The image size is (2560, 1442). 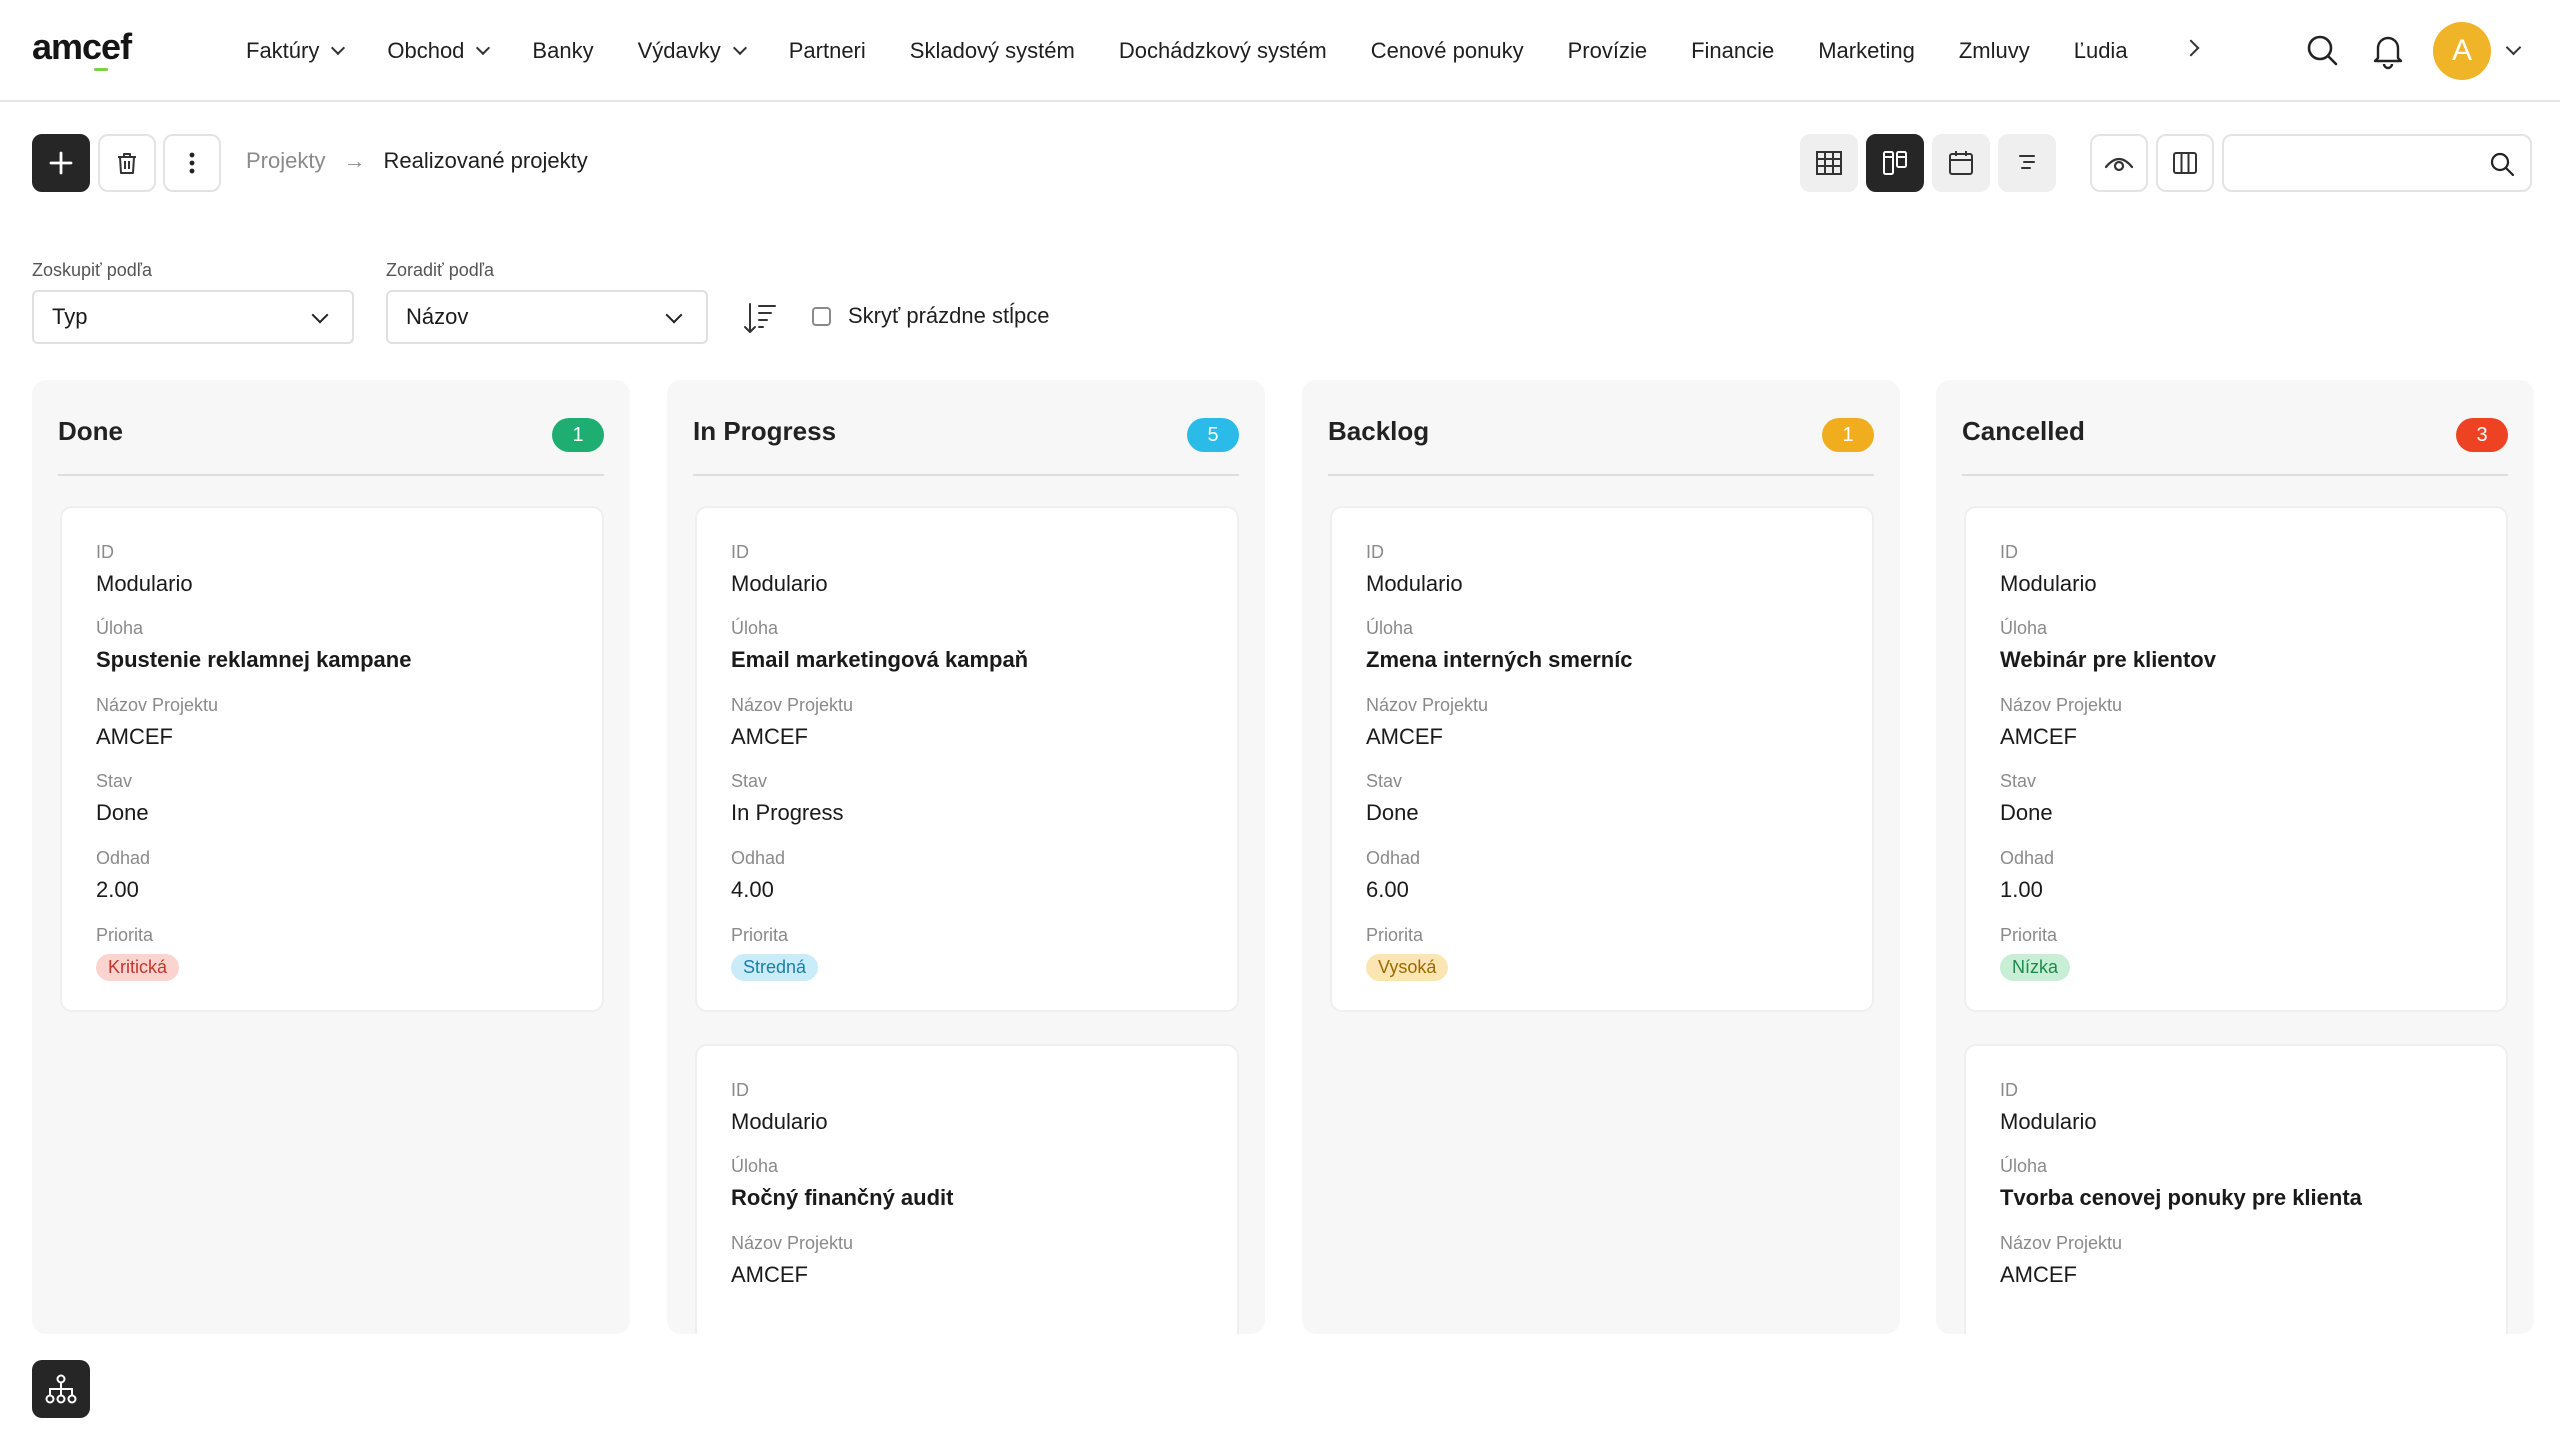 I want to click on priority-badge: Kritická, so click(x=138, y=967).